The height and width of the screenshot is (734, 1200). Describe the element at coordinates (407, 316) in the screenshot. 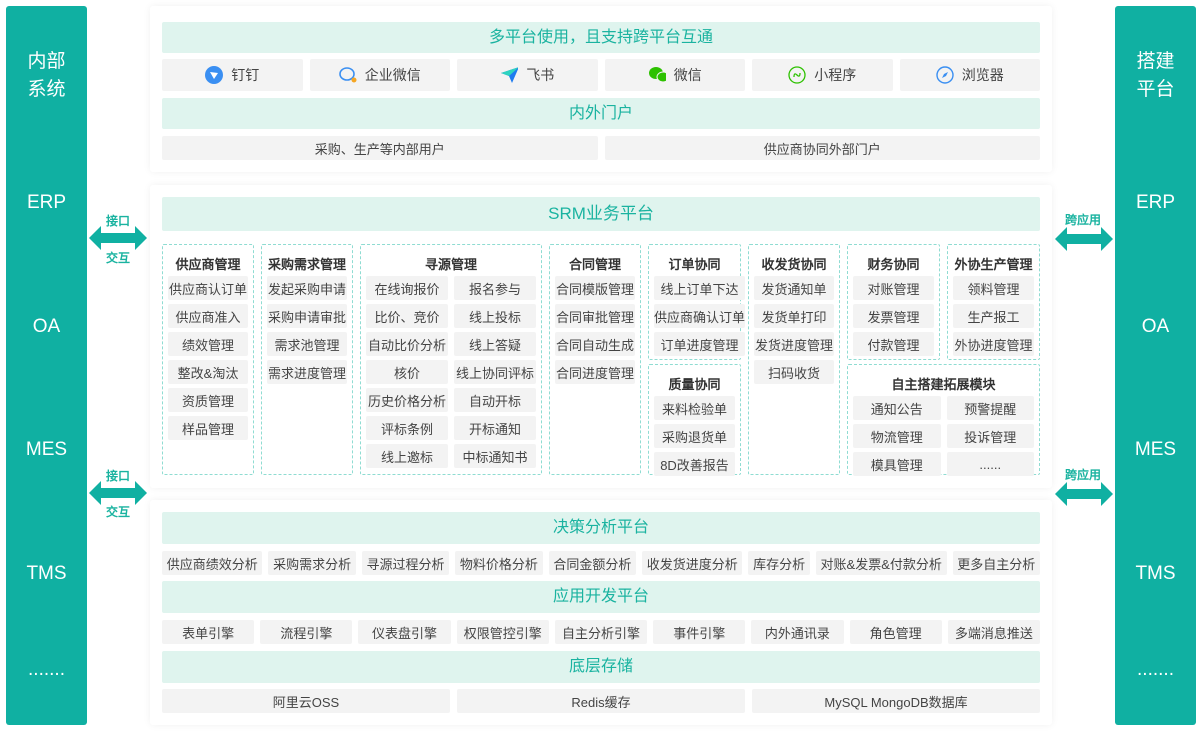

I see `module-item: 比价、竞价` at that location.